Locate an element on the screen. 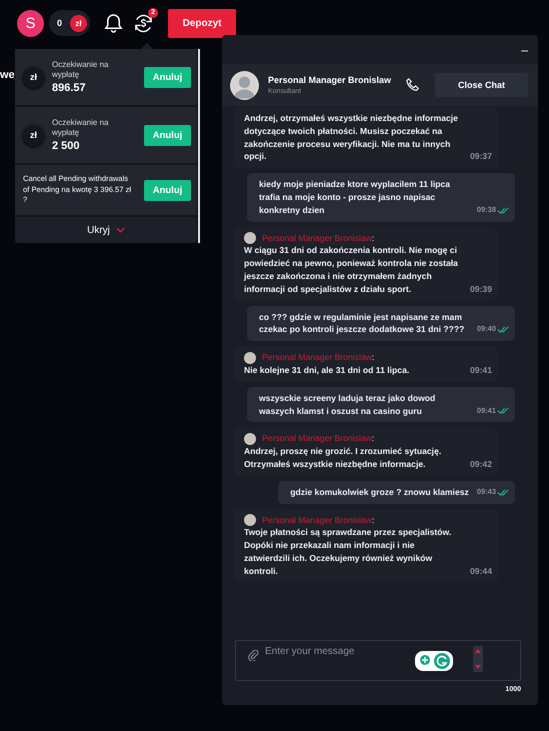  message-text: Andrzej, otrzymałeś wszystkie niezbędne informacje dotyczące twoich płatności. Musisz poczekać na zakończenie procesu weryfikacji. Nie ma tu innych opcji. is located at coordinates (351, 138).